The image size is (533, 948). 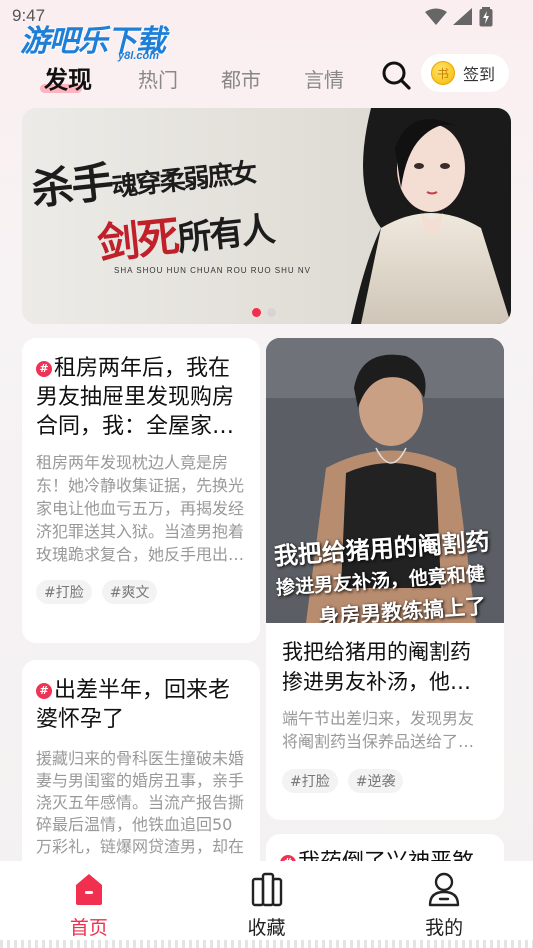 I want to click on nav-home: 首页, so click(x=89, y=904).